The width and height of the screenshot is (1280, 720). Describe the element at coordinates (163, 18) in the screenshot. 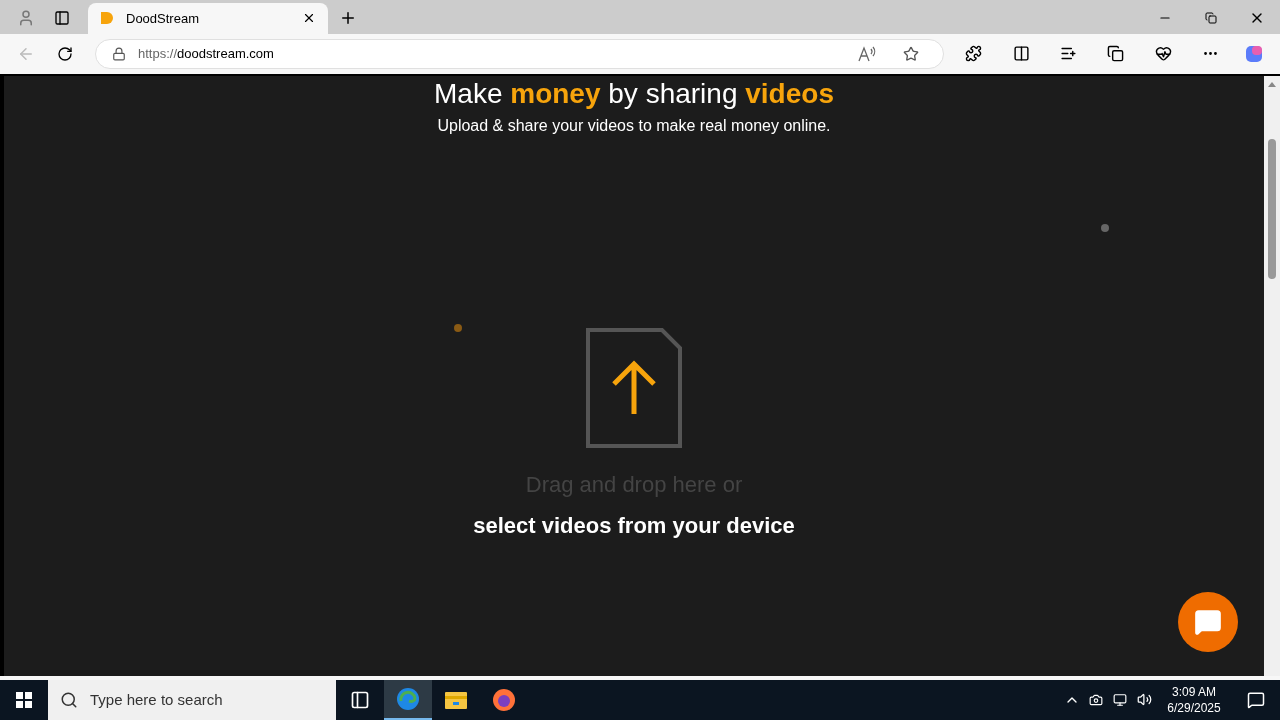

I see `tab-title: DoodStream` at that location.